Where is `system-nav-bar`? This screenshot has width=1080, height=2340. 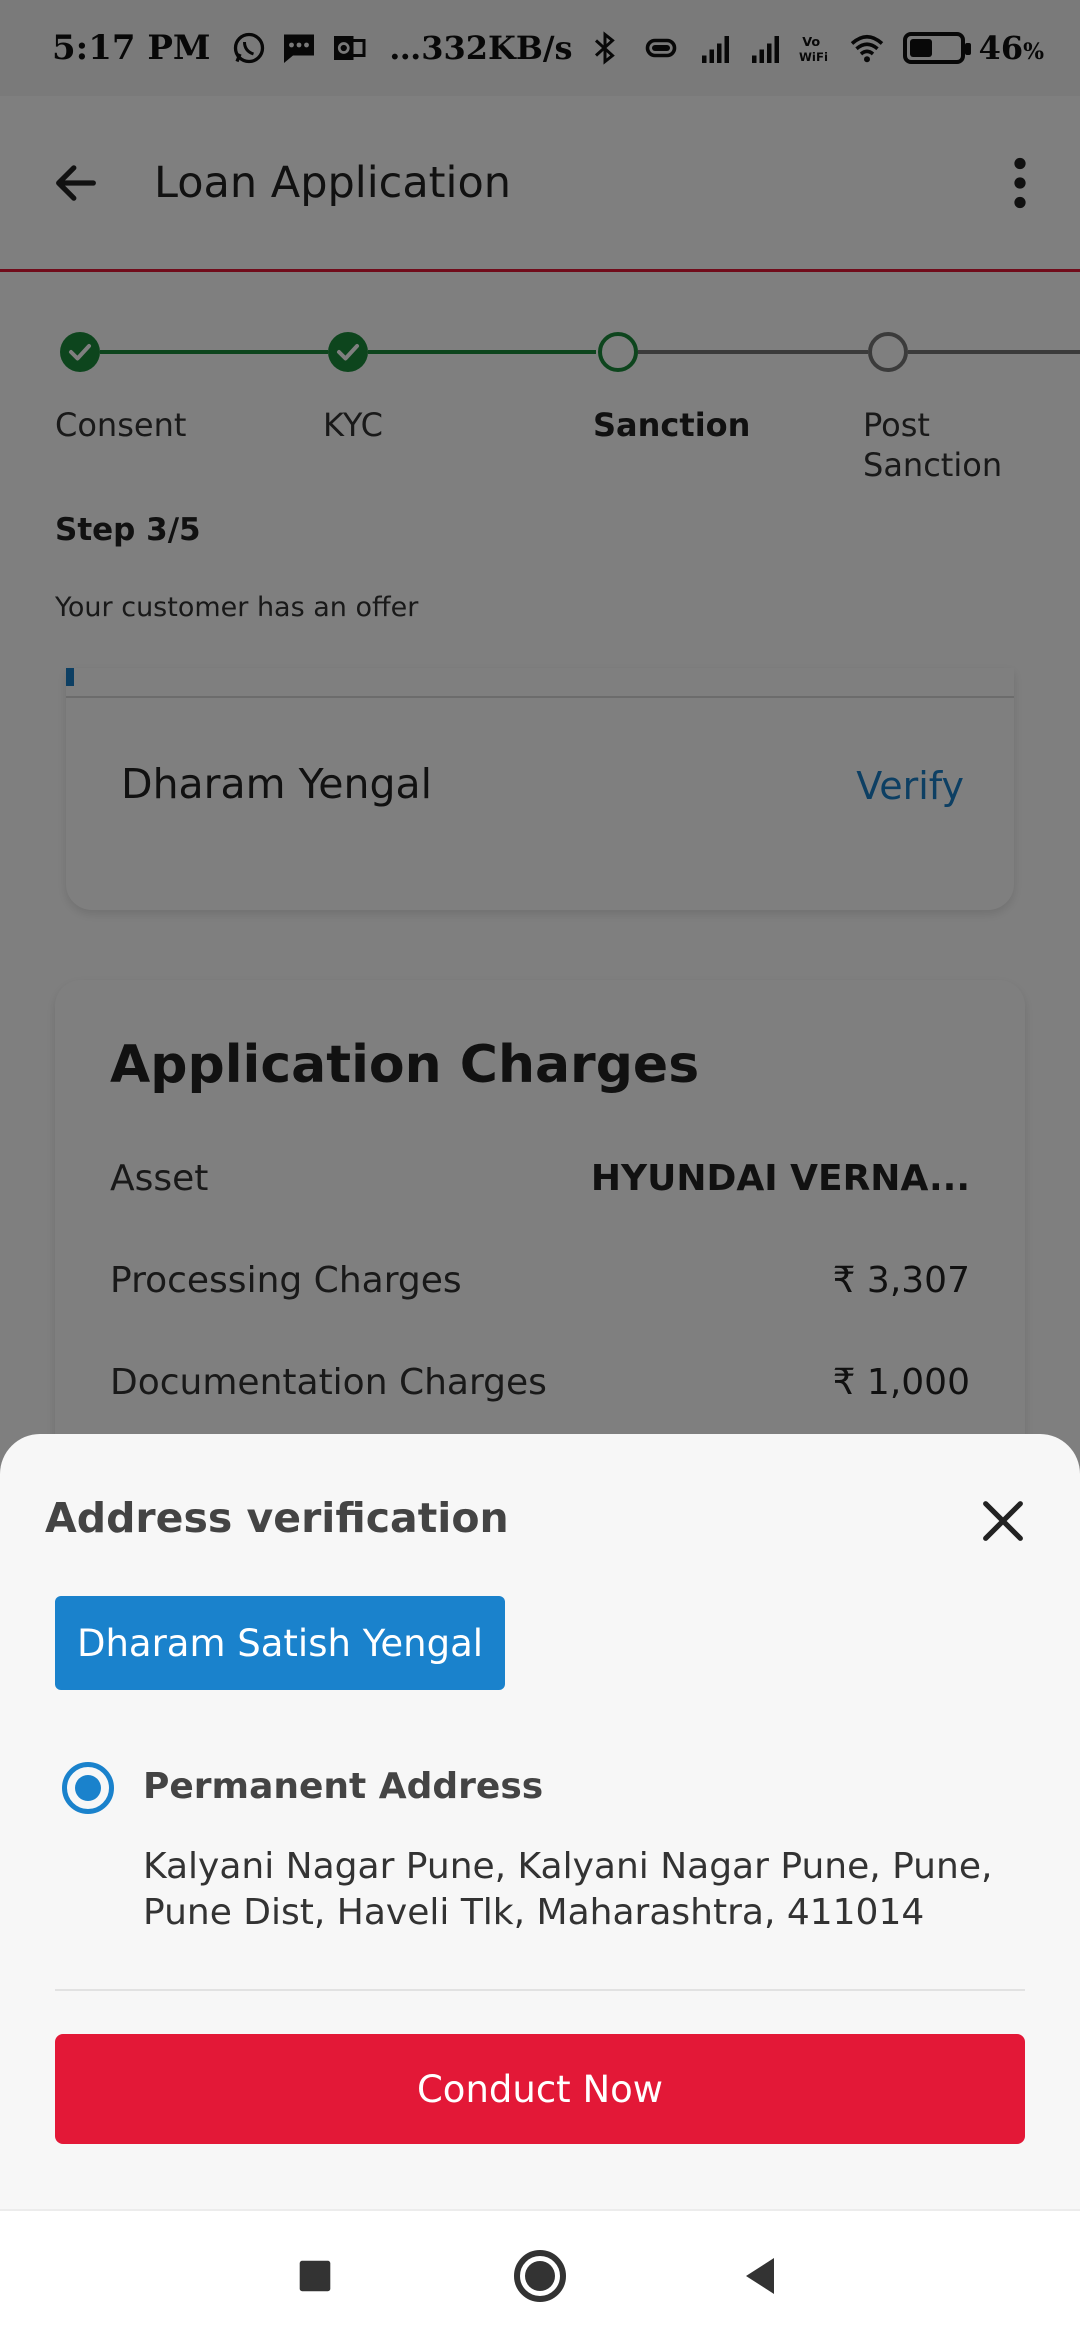
system-nav-bar is located at coordinates (540, 2274).